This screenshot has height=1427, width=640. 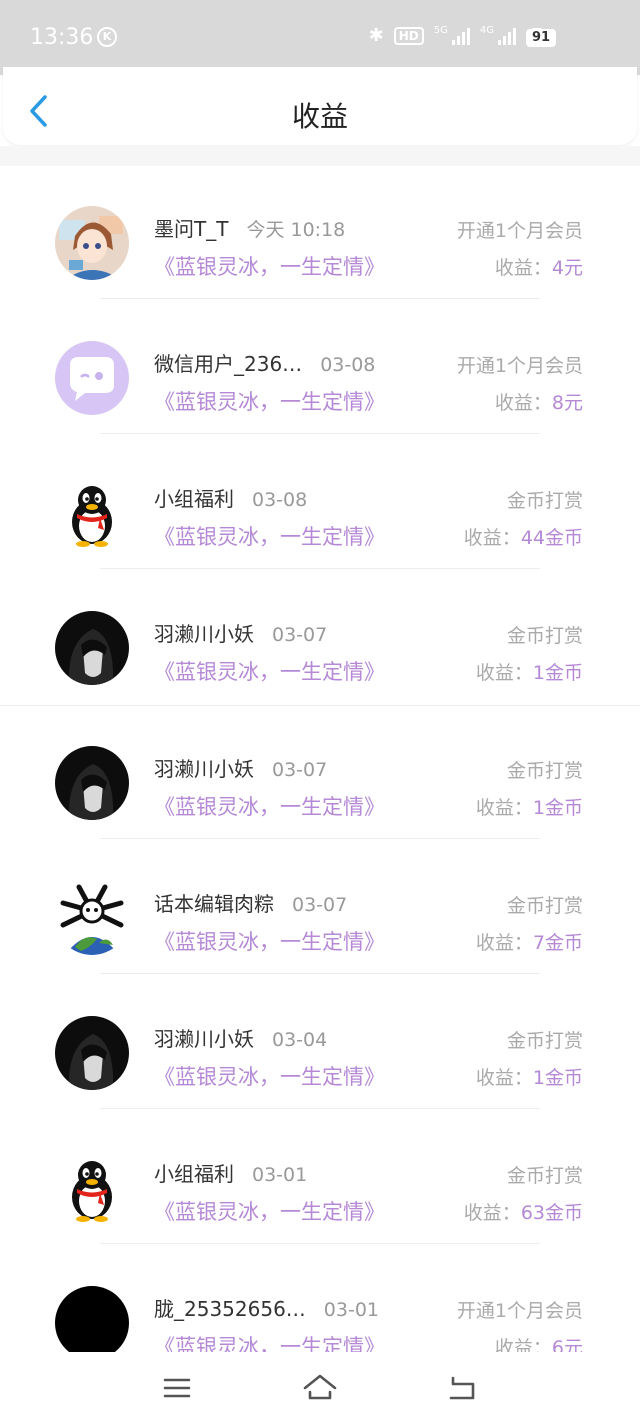 I want to click on list-item: 羽濑川小妖 03-04 《蓝银灵冰，一生定情》 金币打赏 收益：1金币, so click(x=320, y=1043).